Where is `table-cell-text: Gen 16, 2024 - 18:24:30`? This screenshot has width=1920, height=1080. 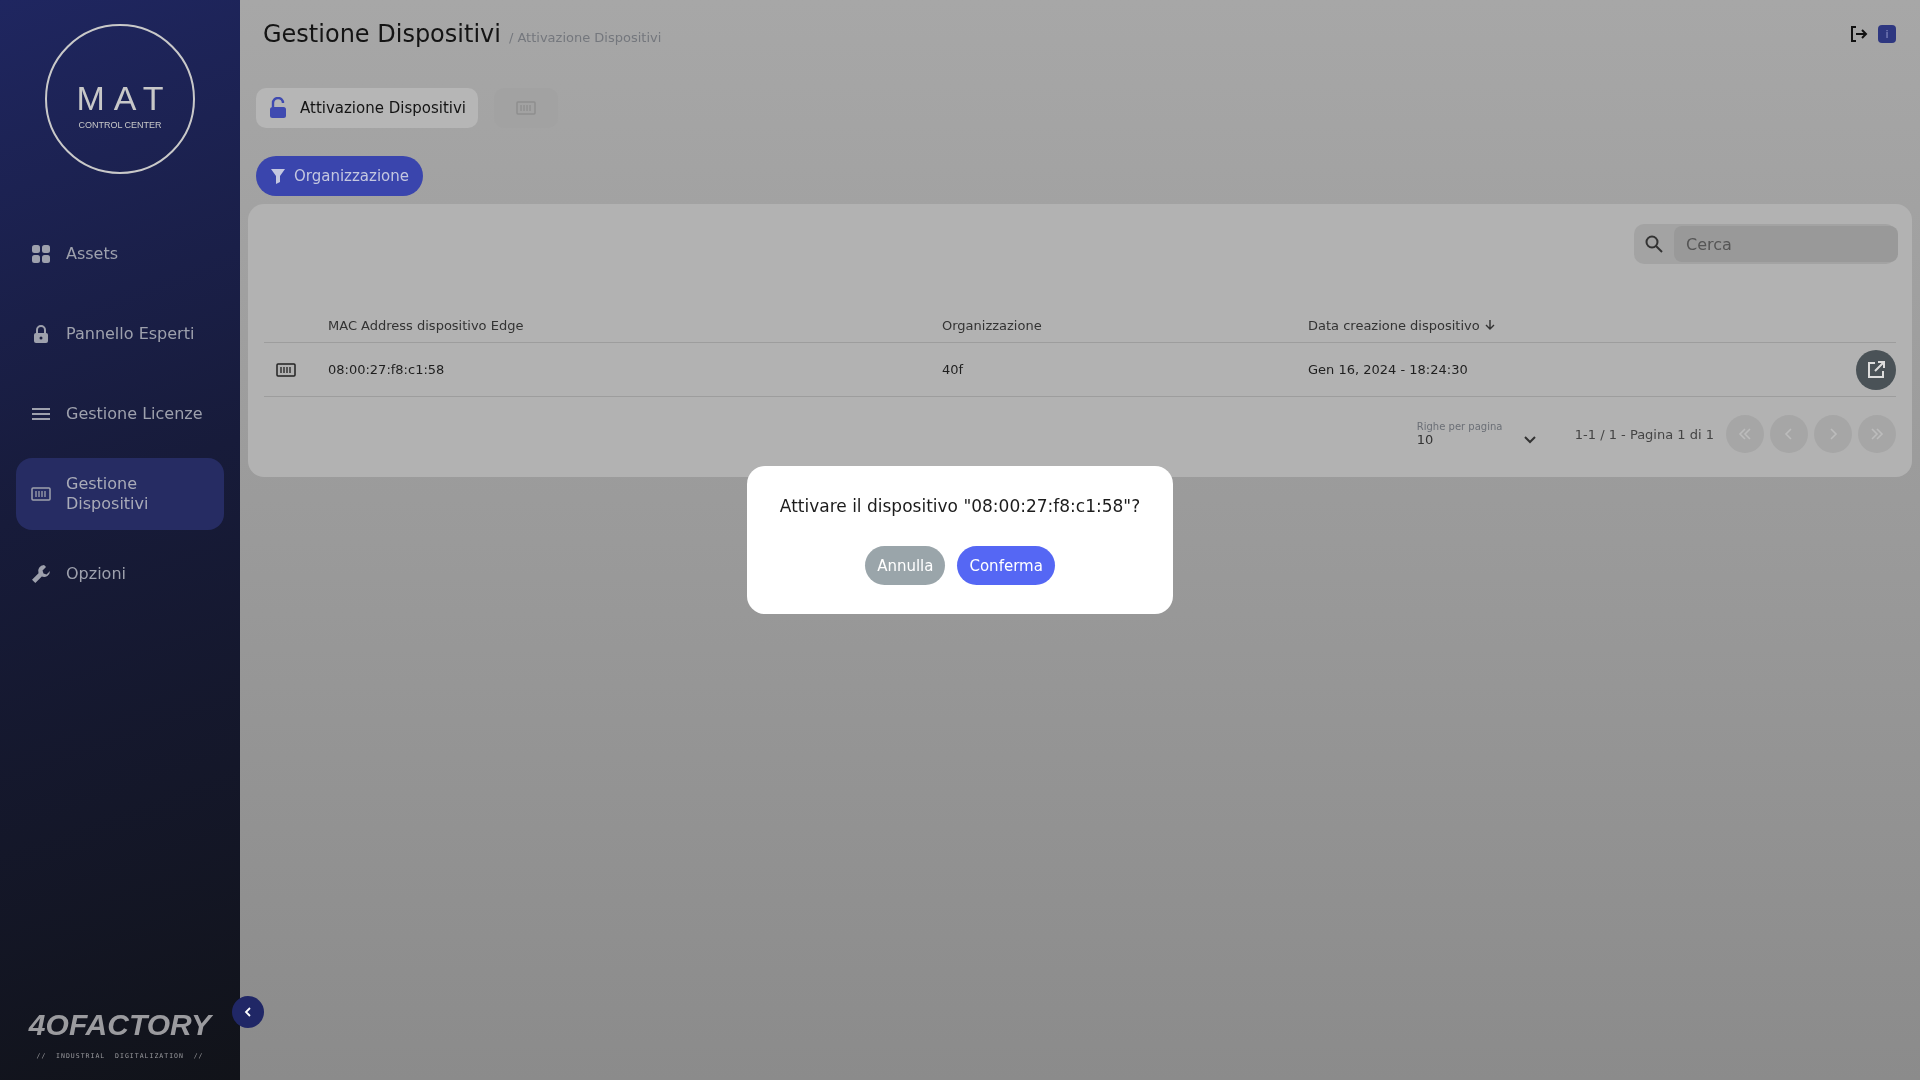
table-cell-text: Gen 16, 2024 - 18:24:30 is located at coordinates (1388, 369).